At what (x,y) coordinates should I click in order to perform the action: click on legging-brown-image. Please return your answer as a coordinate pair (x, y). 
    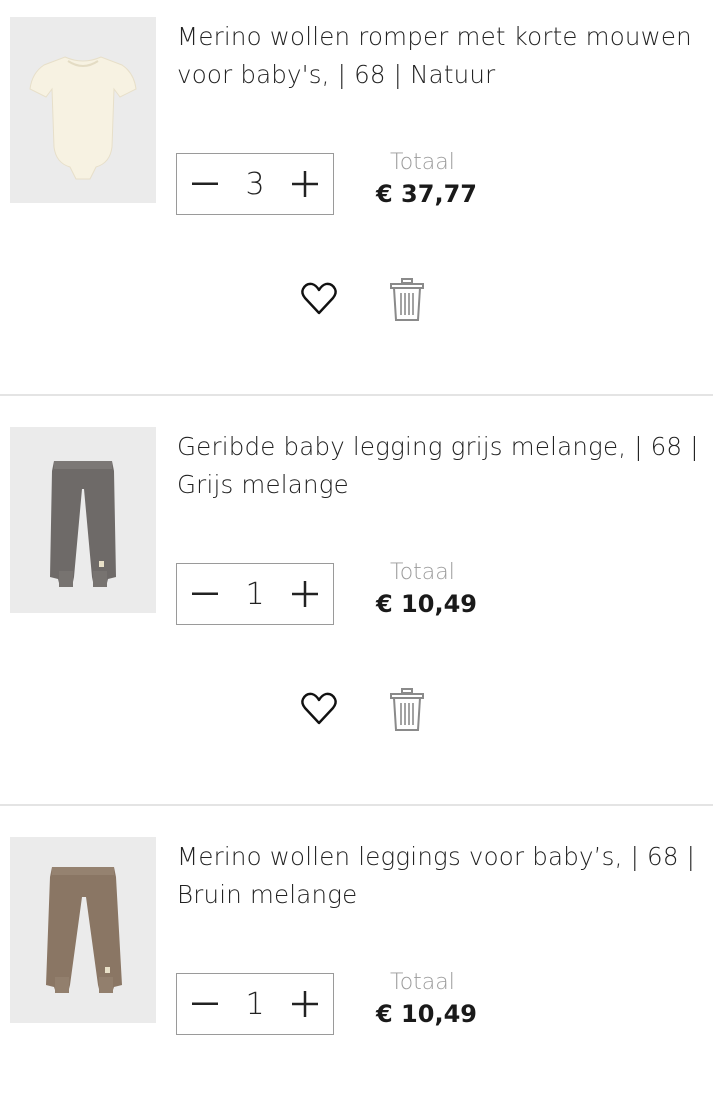
    Looking at the image, I should click on (83, 930).